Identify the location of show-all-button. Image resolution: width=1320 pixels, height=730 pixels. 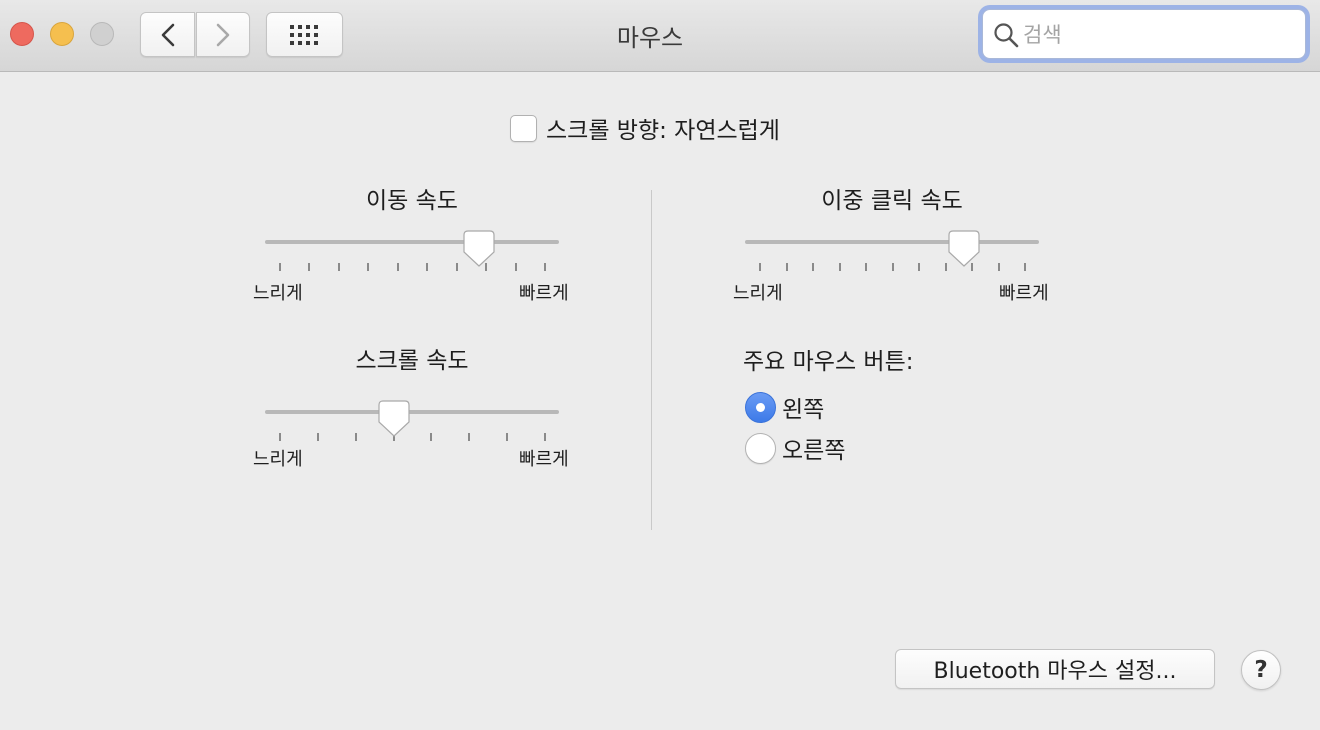
(304, 34).